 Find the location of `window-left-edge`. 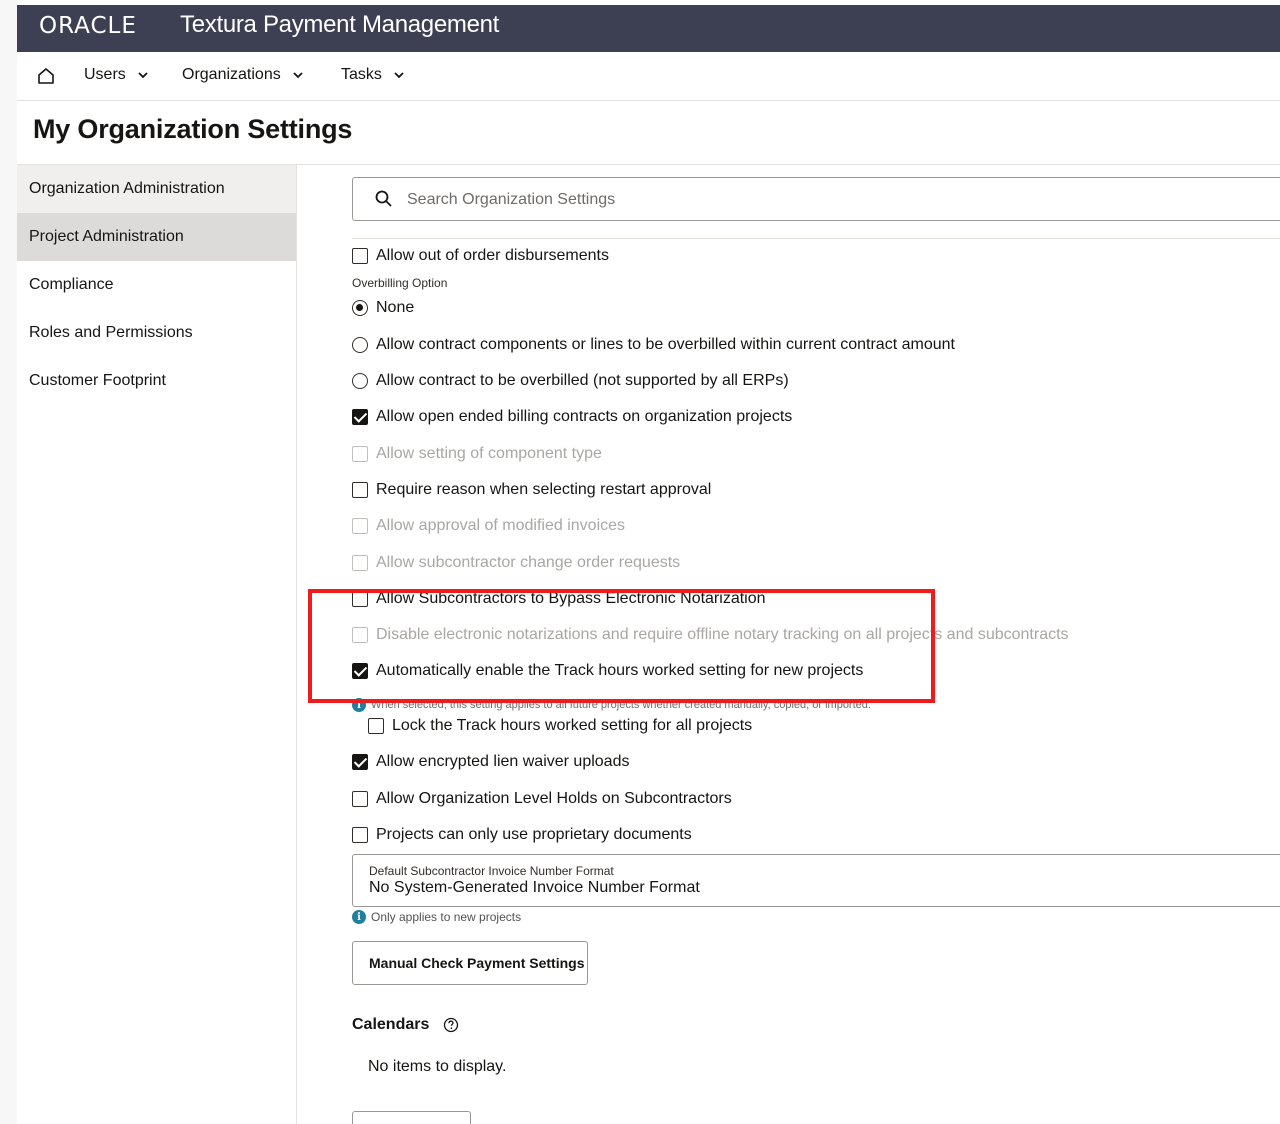

window-left-edge is located at coordinates (8, 562).